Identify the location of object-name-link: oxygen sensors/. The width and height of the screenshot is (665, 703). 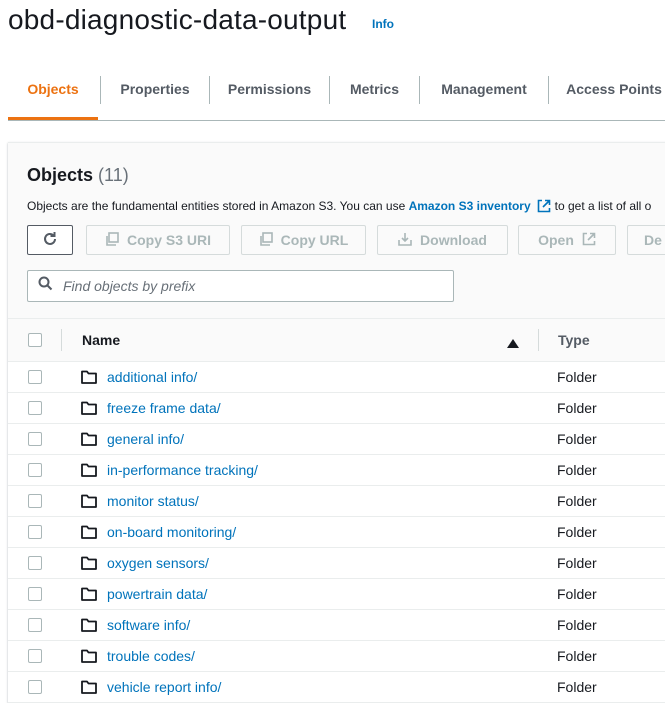
(158, 563).